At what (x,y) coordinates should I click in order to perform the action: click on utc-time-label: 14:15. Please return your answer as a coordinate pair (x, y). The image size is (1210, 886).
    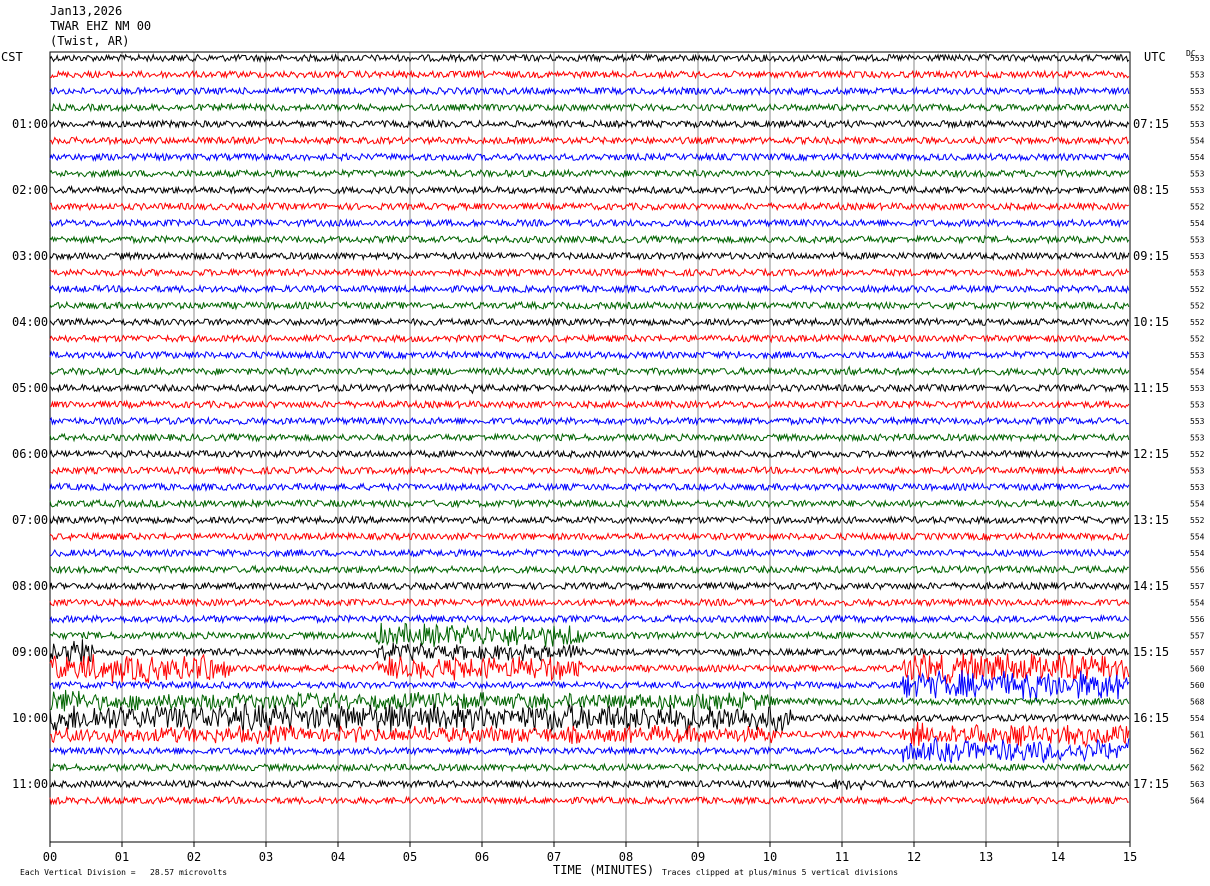
    Looking at the image, I should click on (1151, 586).